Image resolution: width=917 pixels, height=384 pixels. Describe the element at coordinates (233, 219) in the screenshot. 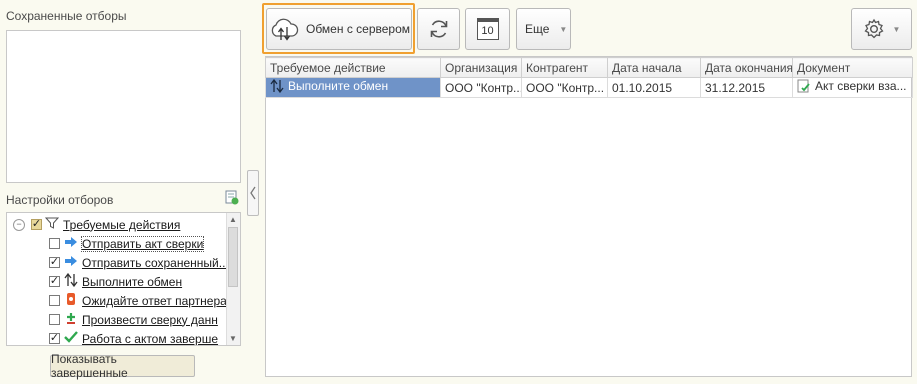

I see `scroll-up-icon: ▲` at that location.